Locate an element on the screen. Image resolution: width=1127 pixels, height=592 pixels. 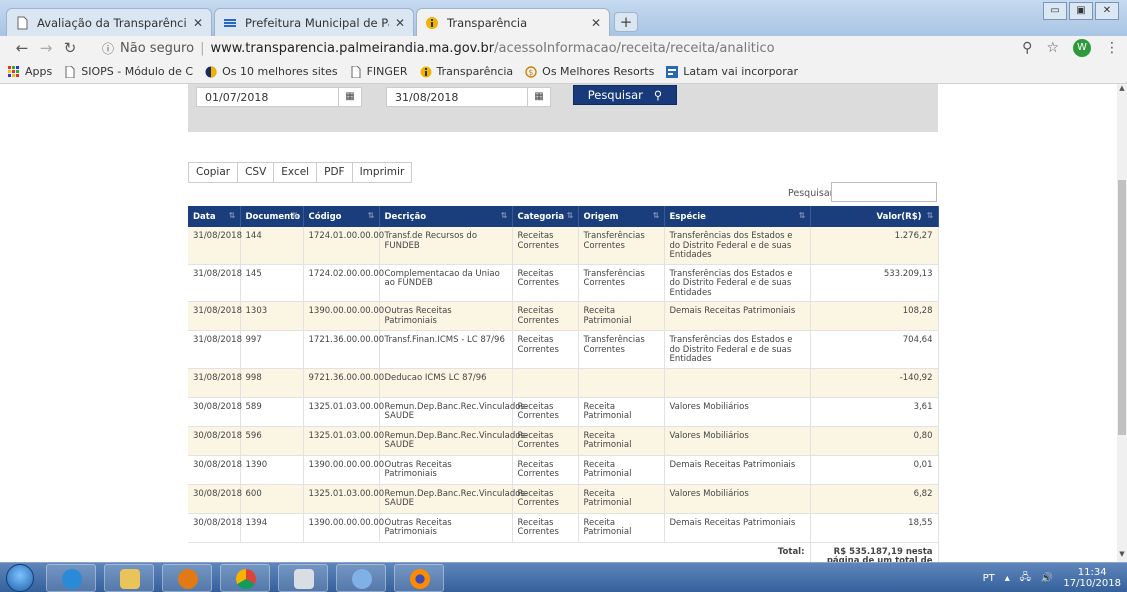
column-header-codigo: Código ⇅ is located at coordinates (341, 216).